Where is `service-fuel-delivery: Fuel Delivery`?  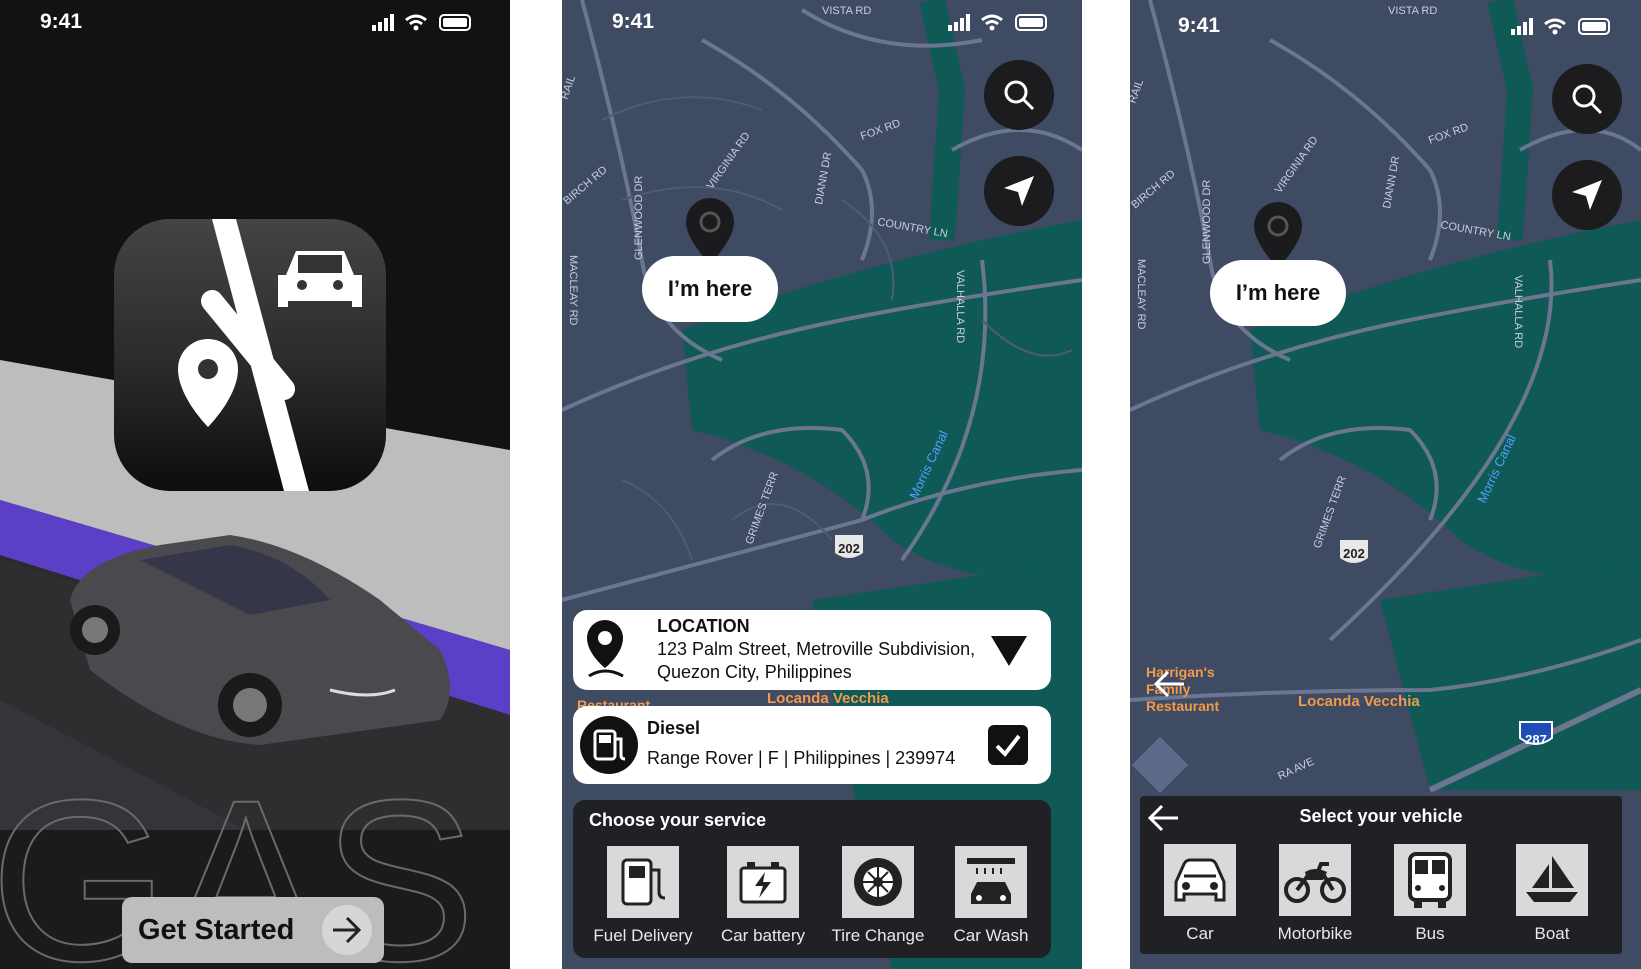 service-fuel-delivery: Fuel Delivery is located at coordinates (643, 896).